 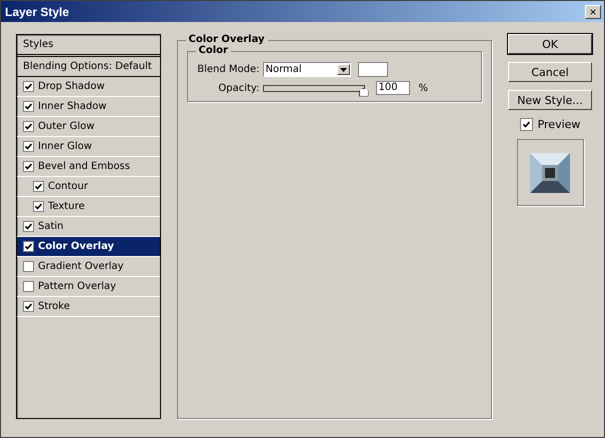 I want to click on dialog-button: Cancel, so click(x=550, y=72).